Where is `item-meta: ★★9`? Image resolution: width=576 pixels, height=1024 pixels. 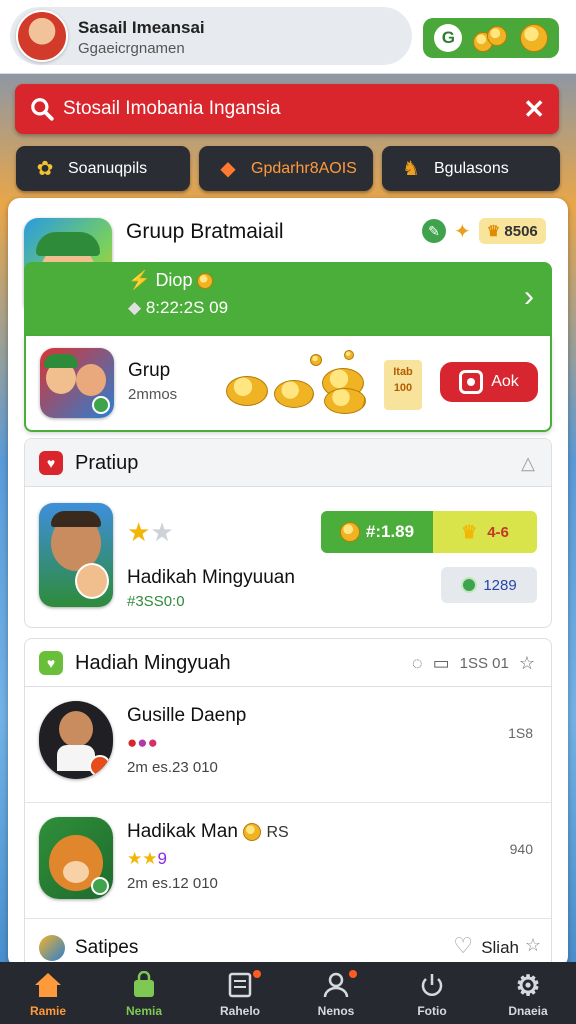 item-meta: ★★9 is located at coordinates (147, 858).